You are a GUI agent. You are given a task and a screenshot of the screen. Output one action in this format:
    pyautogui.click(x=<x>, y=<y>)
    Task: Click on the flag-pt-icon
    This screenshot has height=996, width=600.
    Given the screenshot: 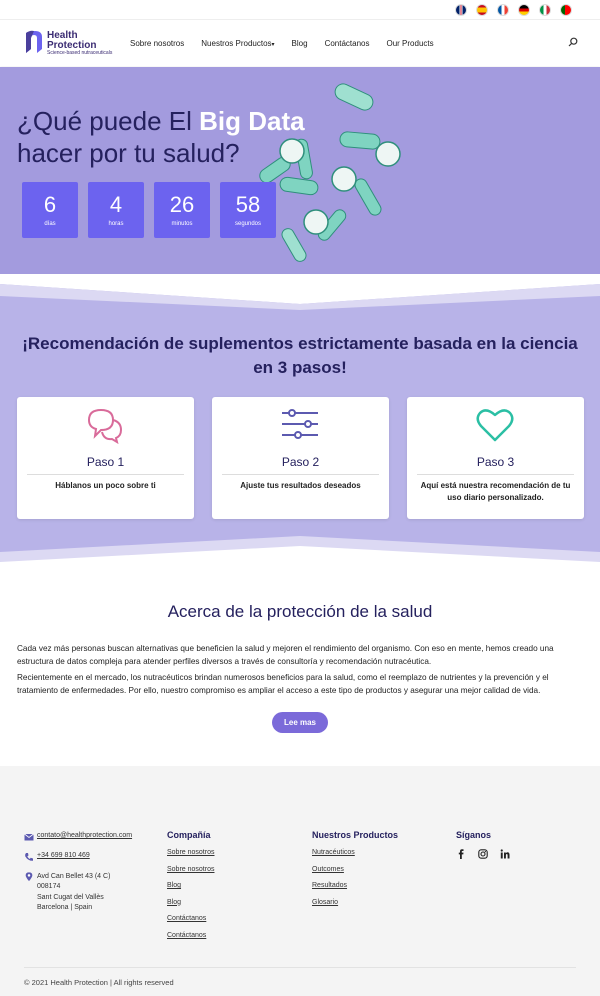 What is the action you would take?
    pyautogui.click(x=566, y=9)
    